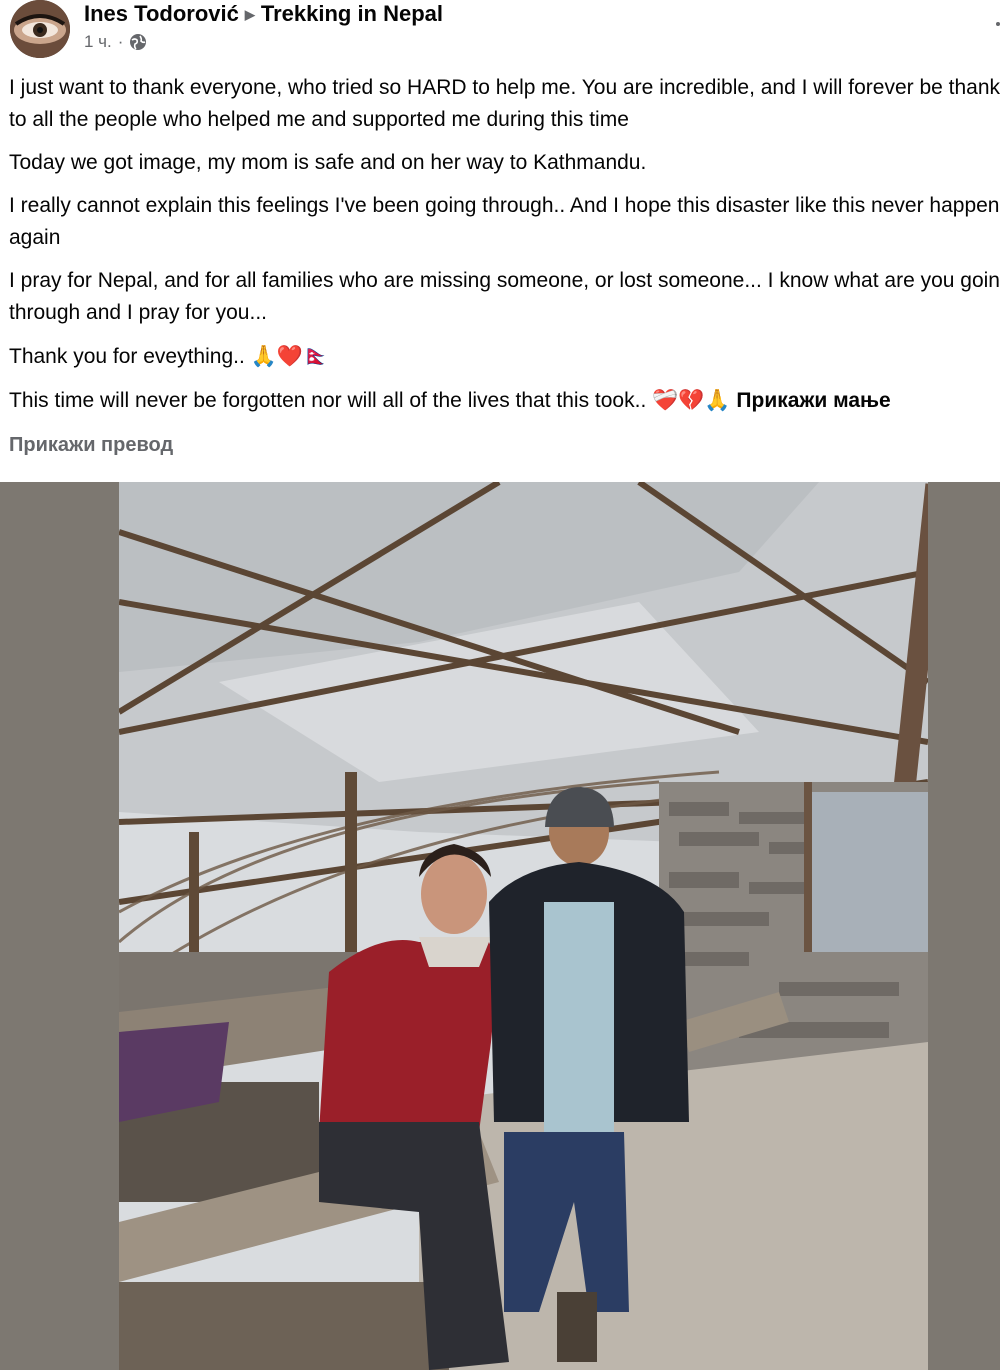 This screenshot has width=1000, height=1370. Describe the element at coordinates (813, 400) in the screenshot. I see `see-less-link: Прикажи мање` at that location.